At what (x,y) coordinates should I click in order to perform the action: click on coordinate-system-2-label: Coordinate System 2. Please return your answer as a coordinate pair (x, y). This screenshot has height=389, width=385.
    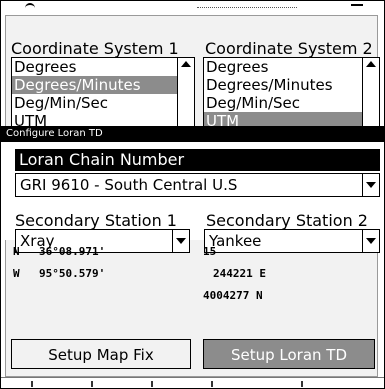
    Looking at the image, I should click on (289, 48).